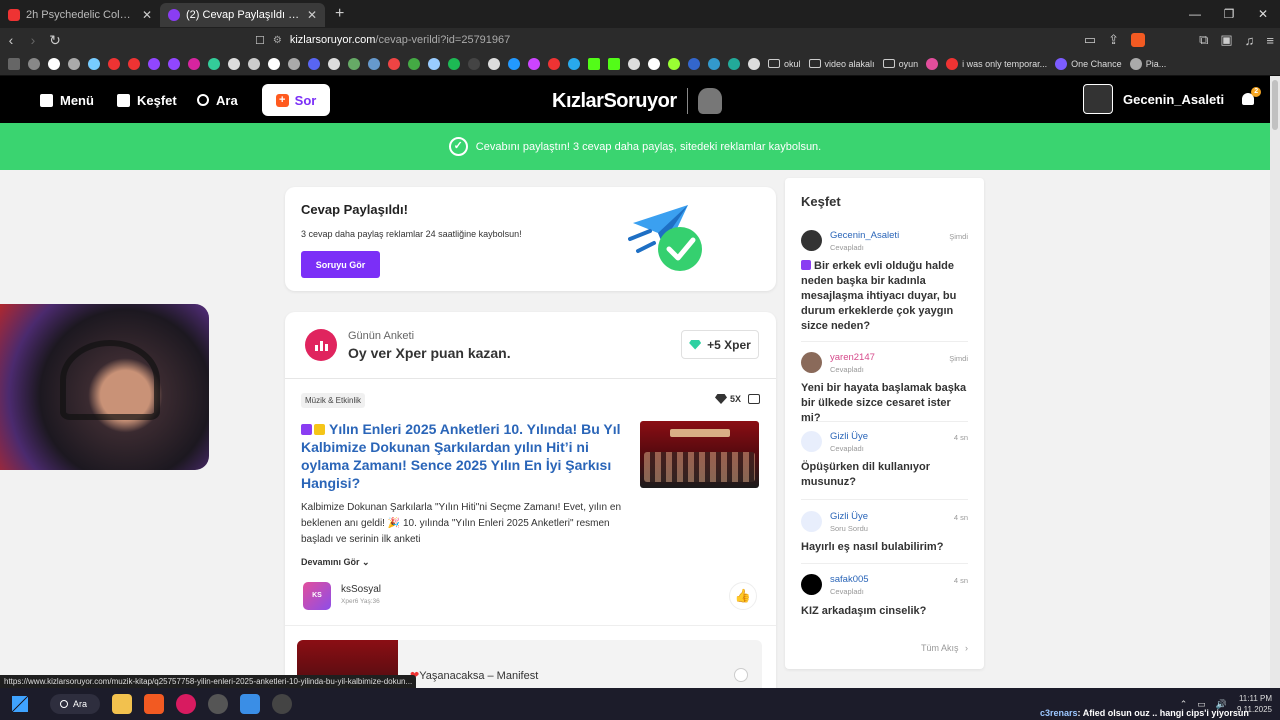 This screenshot has width=1280, height=720. Describe the element at coordinates (333, 400) in the screenshot. I see `category-tag: Müzik & Etkinlik` at that location.